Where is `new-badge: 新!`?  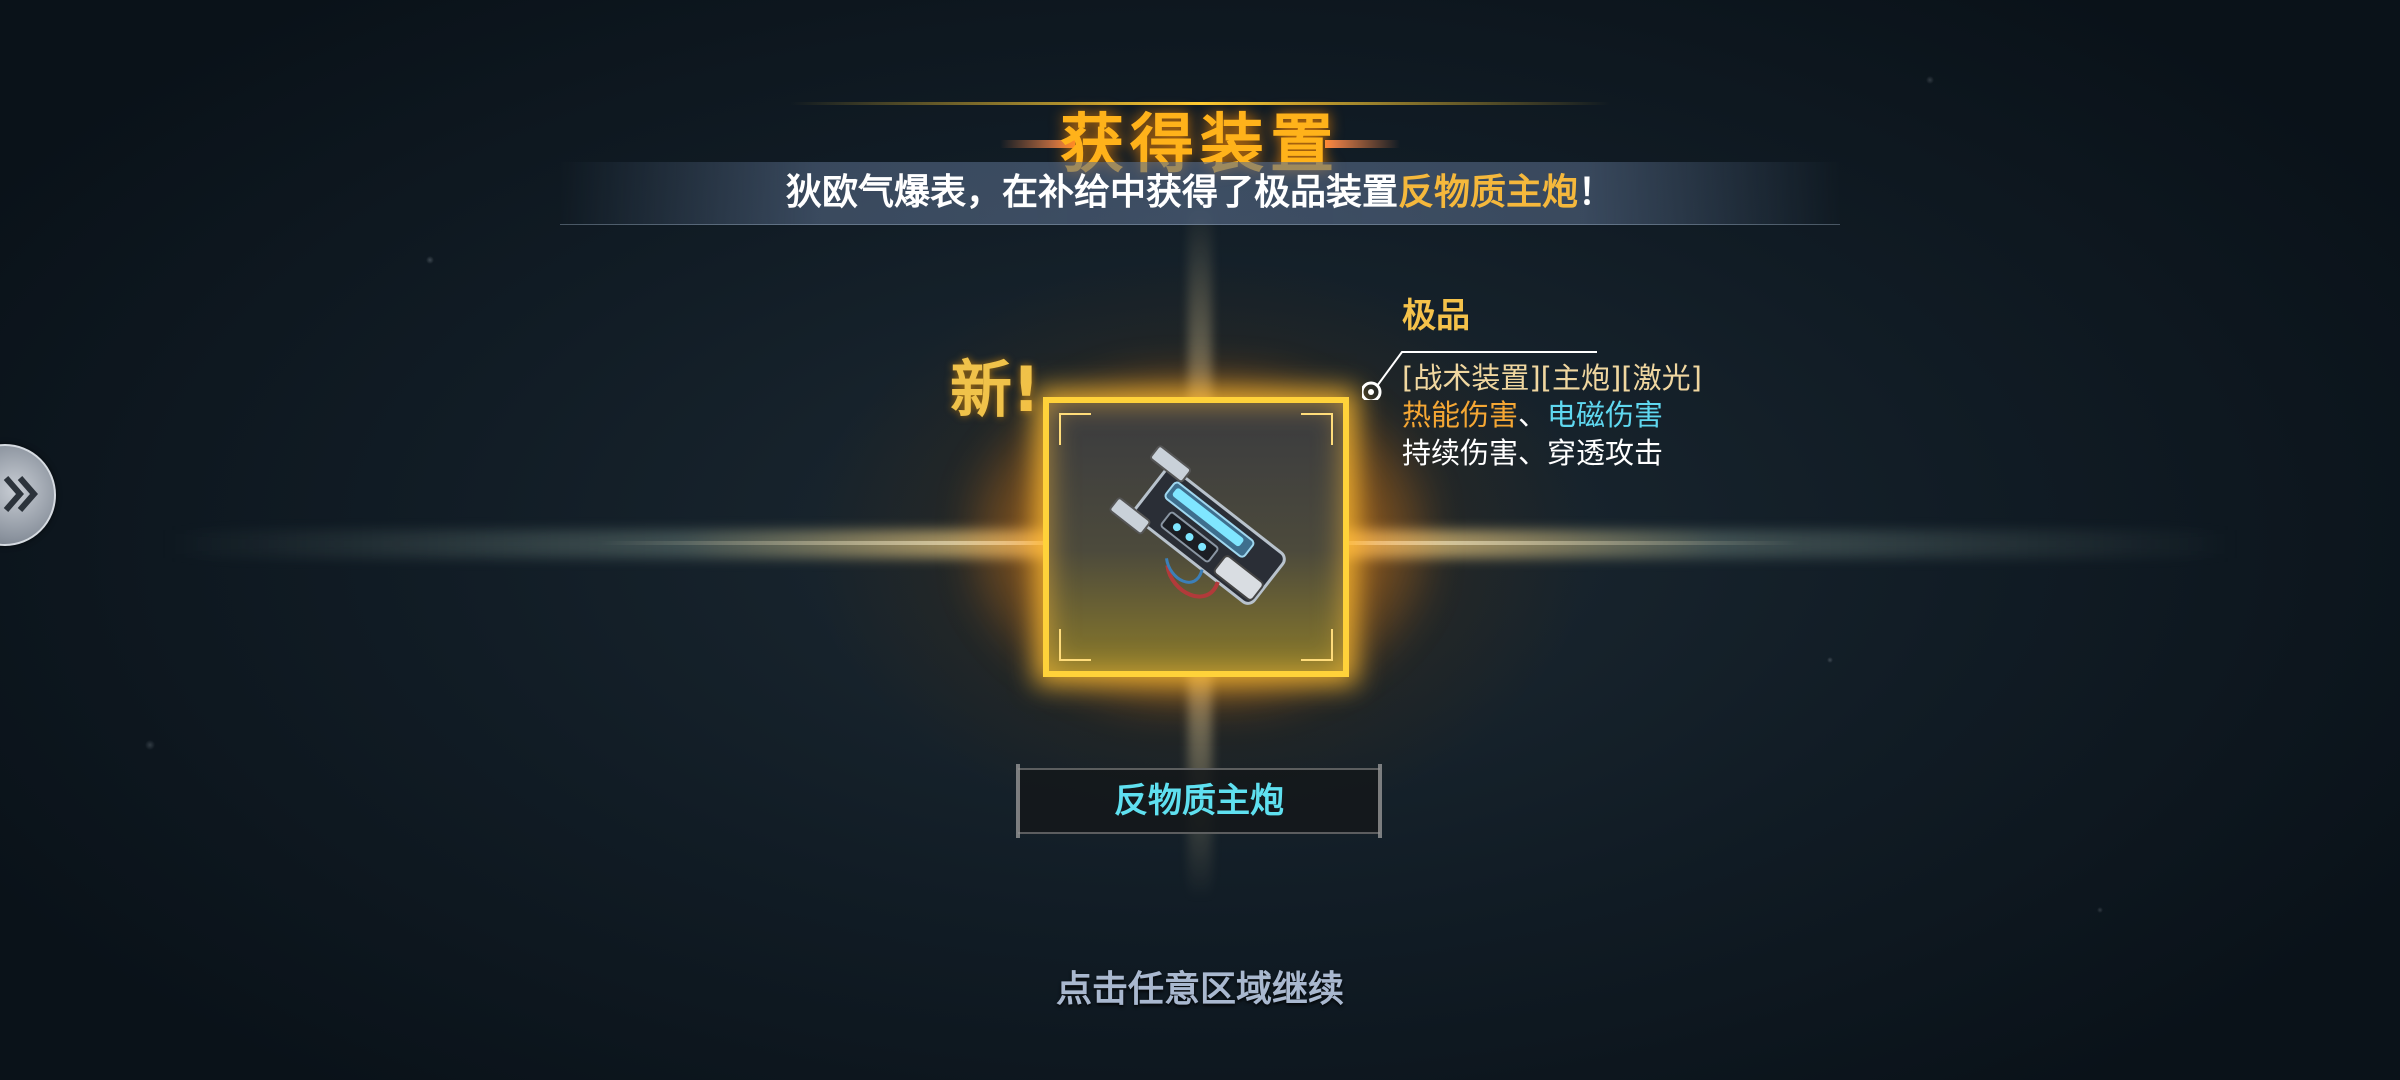 new-badge: 新! is located at coordinates (995, 389).